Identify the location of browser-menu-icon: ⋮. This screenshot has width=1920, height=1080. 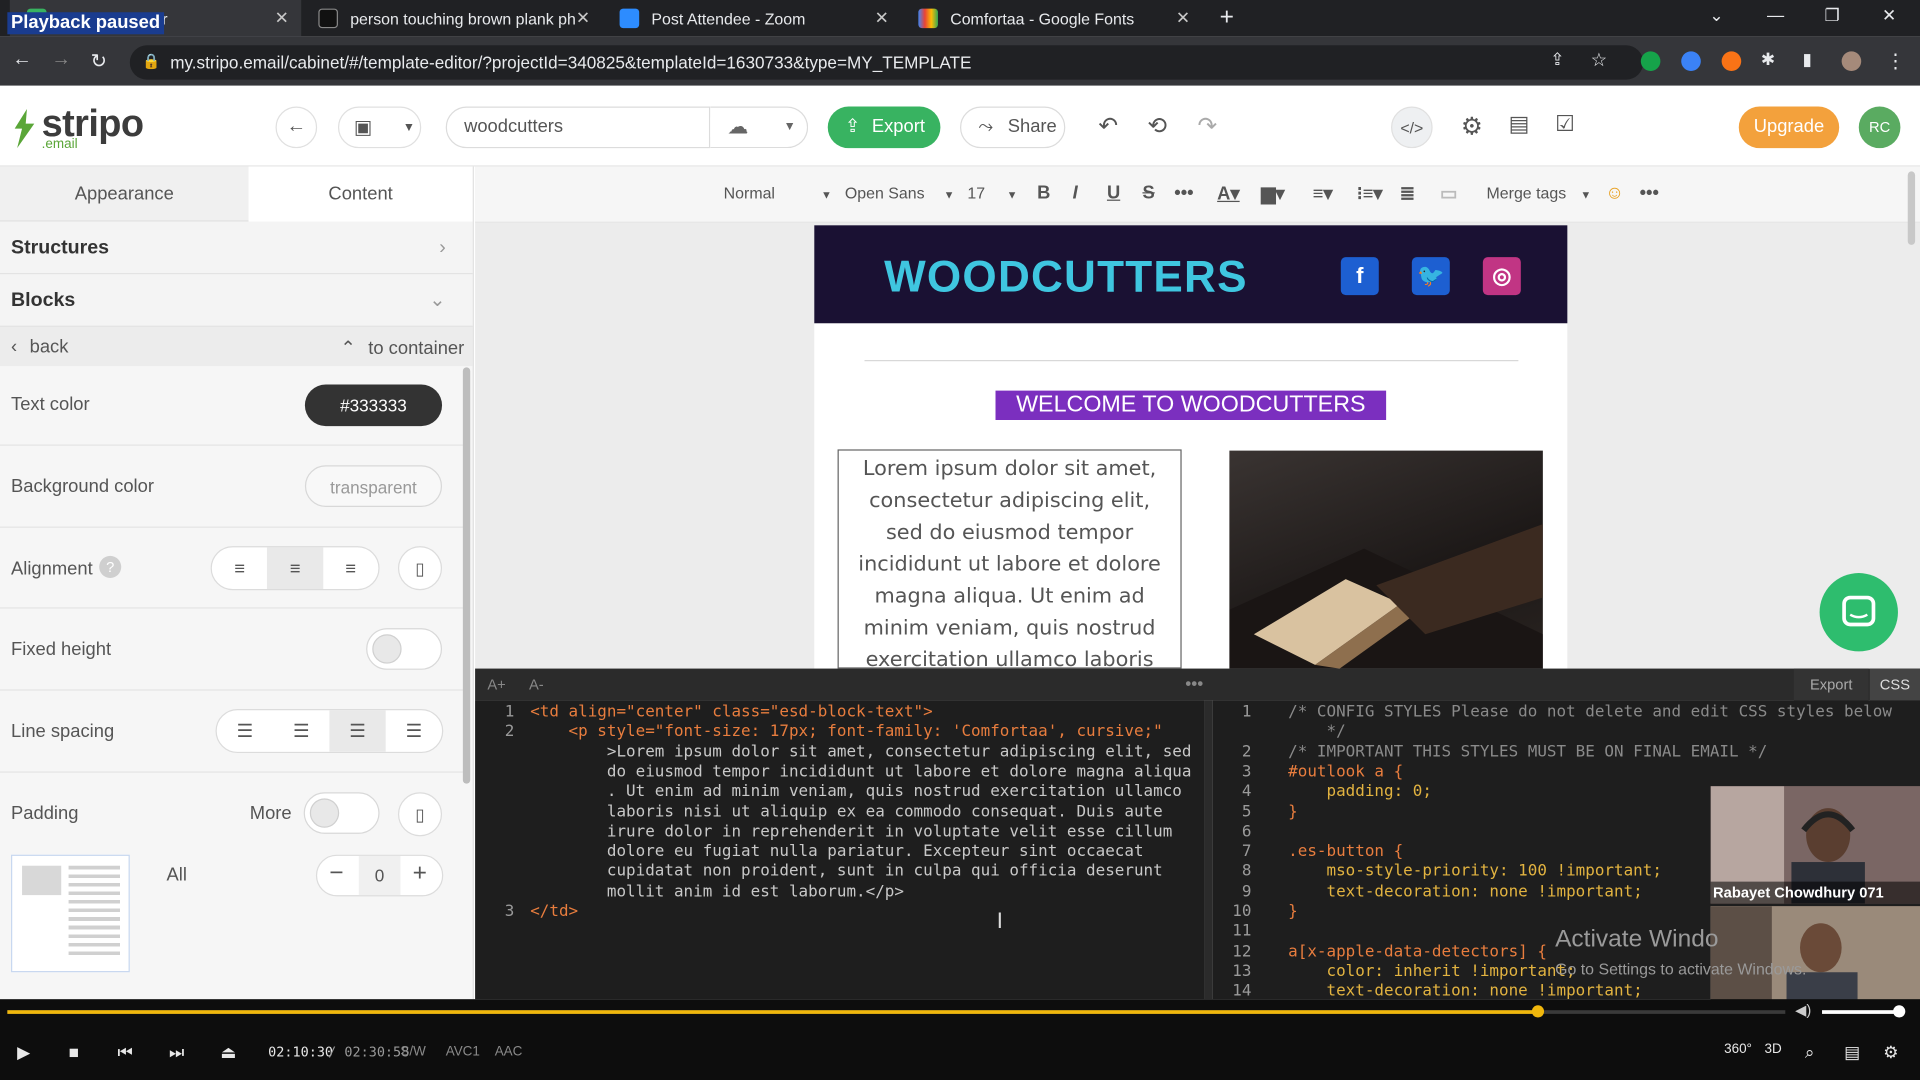
(1896, 61).